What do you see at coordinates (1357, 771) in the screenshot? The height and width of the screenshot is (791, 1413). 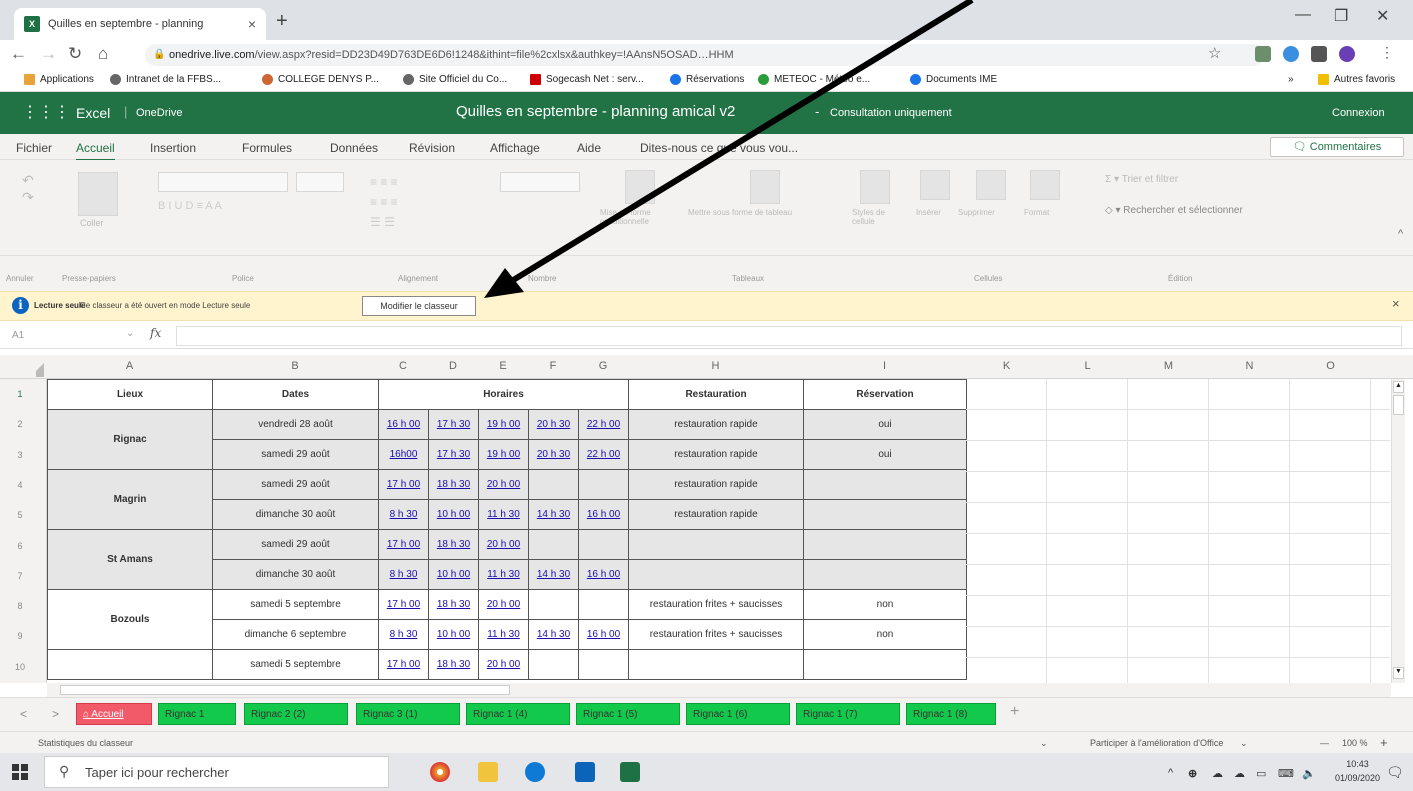 I see `system-clock: 10:43 01/09/2020` at bounding box center [1357, 771].